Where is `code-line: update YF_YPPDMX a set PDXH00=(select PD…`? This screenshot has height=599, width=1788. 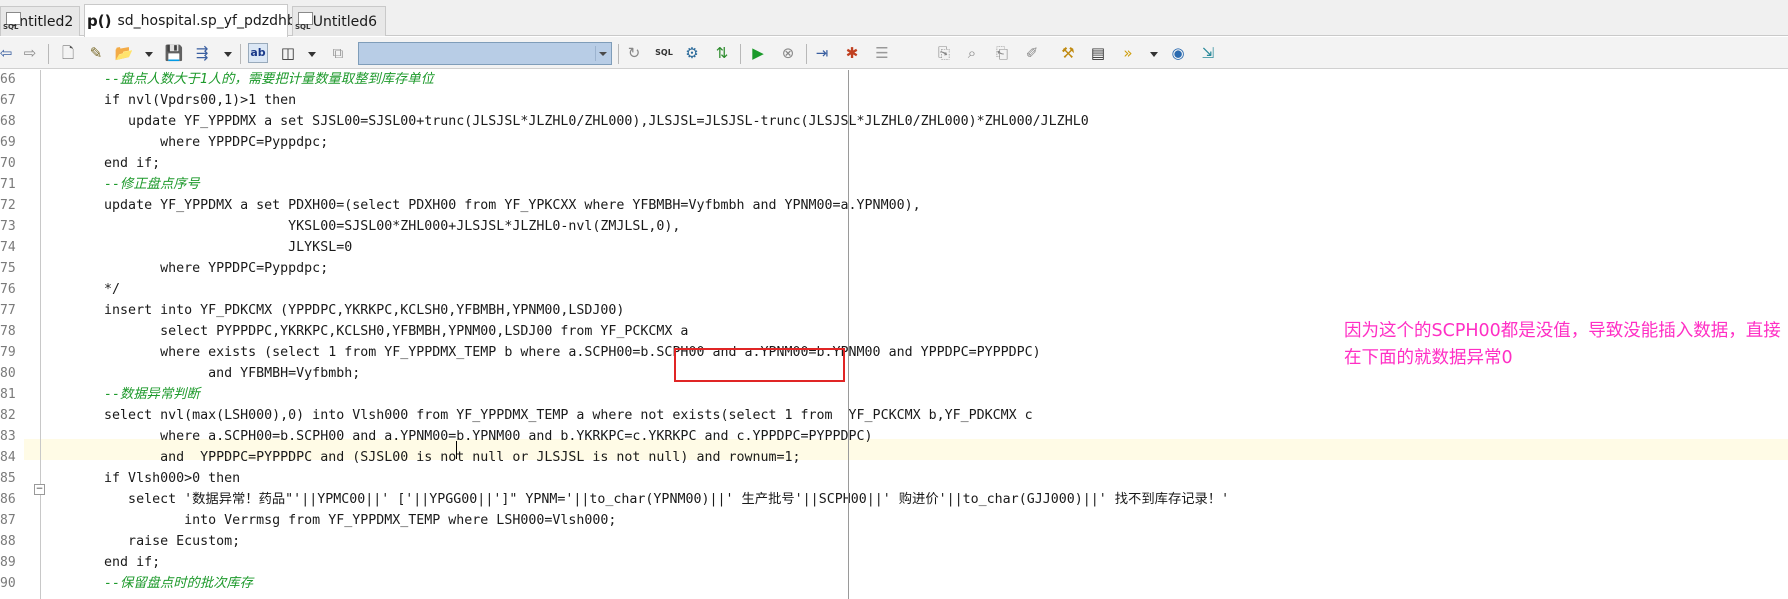 code-line: update YF_YPPDMX a set PDXH00=(select PD… is located at coordinates (480, 205).